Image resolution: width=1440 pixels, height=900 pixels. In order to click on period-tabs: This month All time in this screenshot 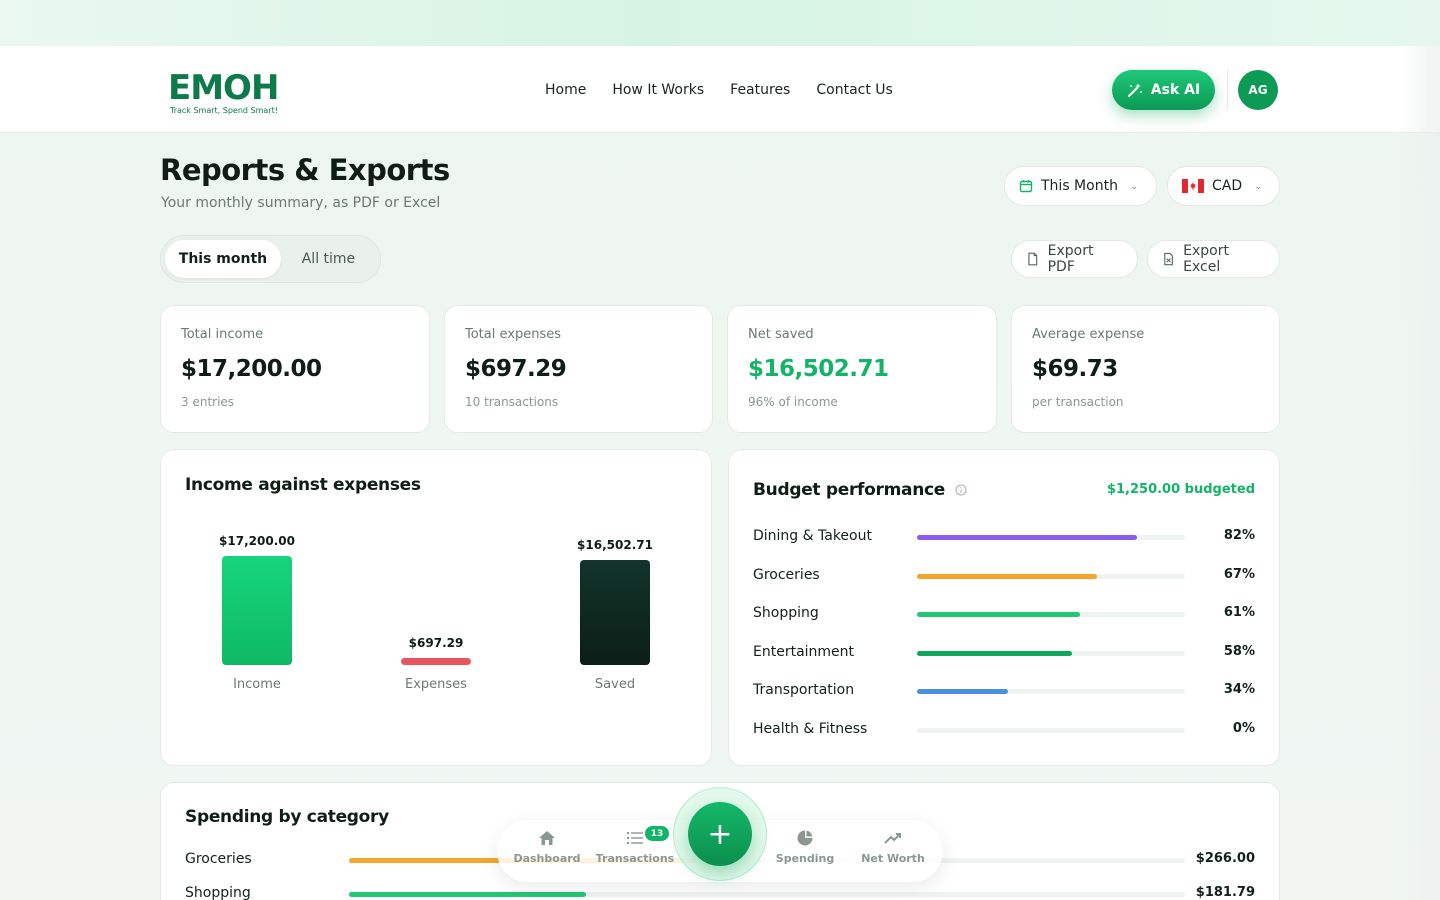, I will do `click(270, 259)`.